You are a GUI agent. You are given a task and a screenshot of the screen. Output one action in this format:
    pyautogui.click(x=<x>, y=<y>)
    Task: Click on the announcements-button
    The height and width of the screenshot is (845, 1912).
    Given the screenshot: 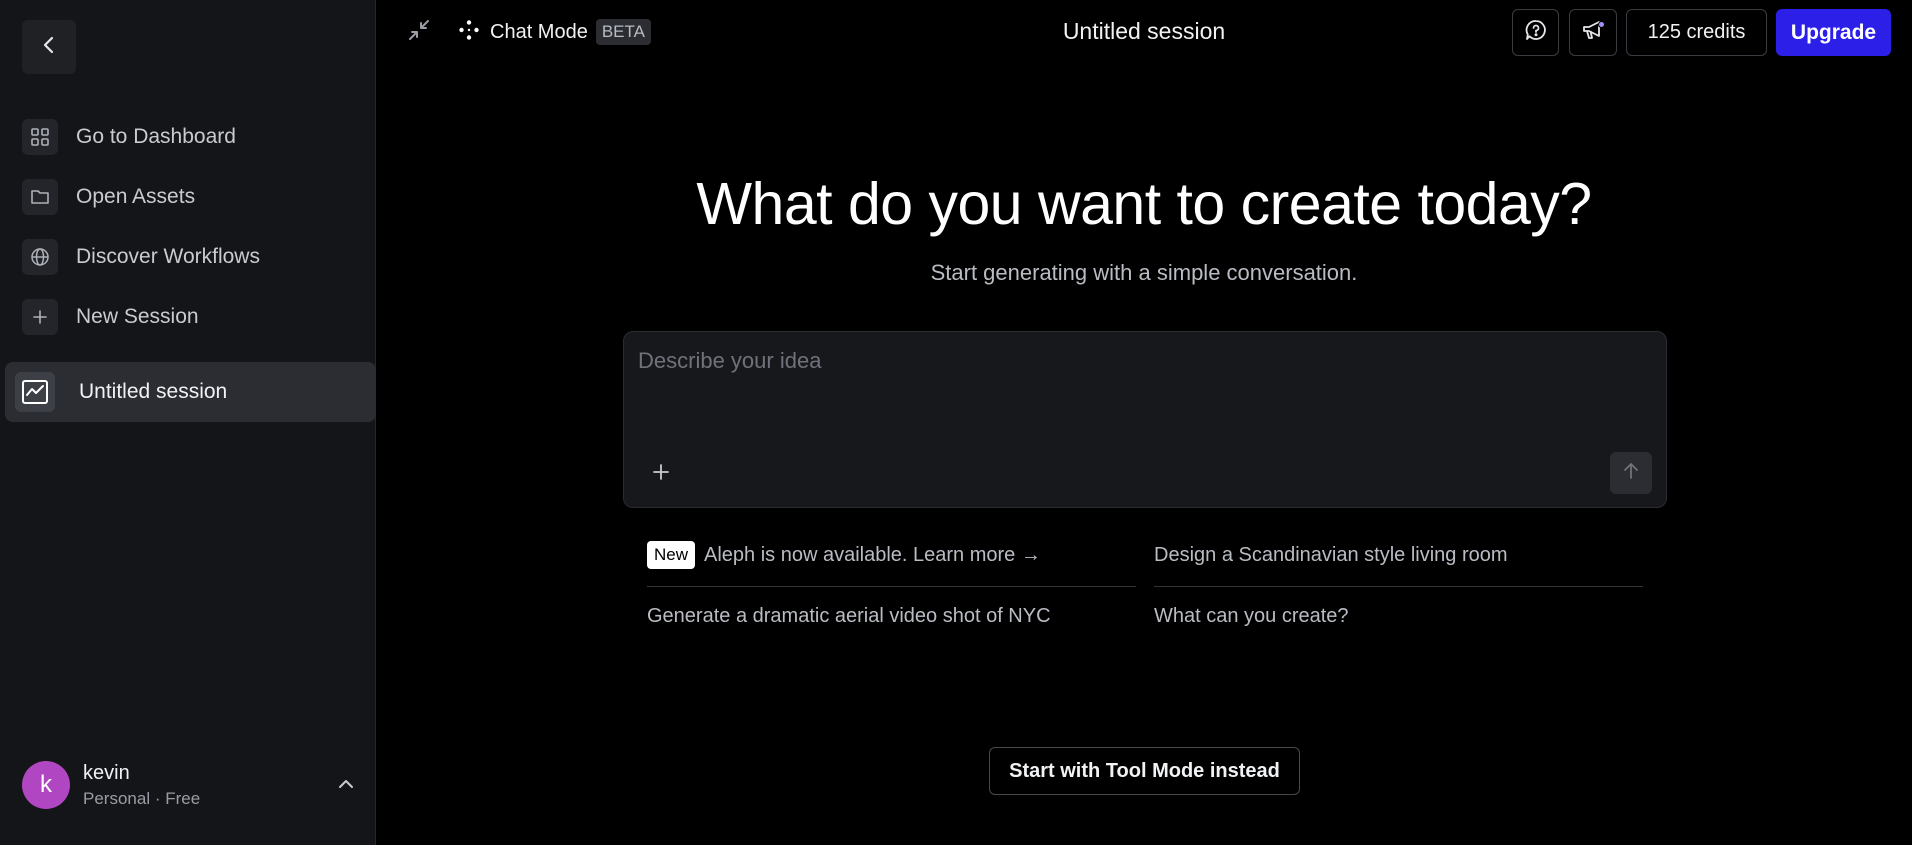 What is the action you would take?
    pyautogui.click(x=1593, y=32)
    